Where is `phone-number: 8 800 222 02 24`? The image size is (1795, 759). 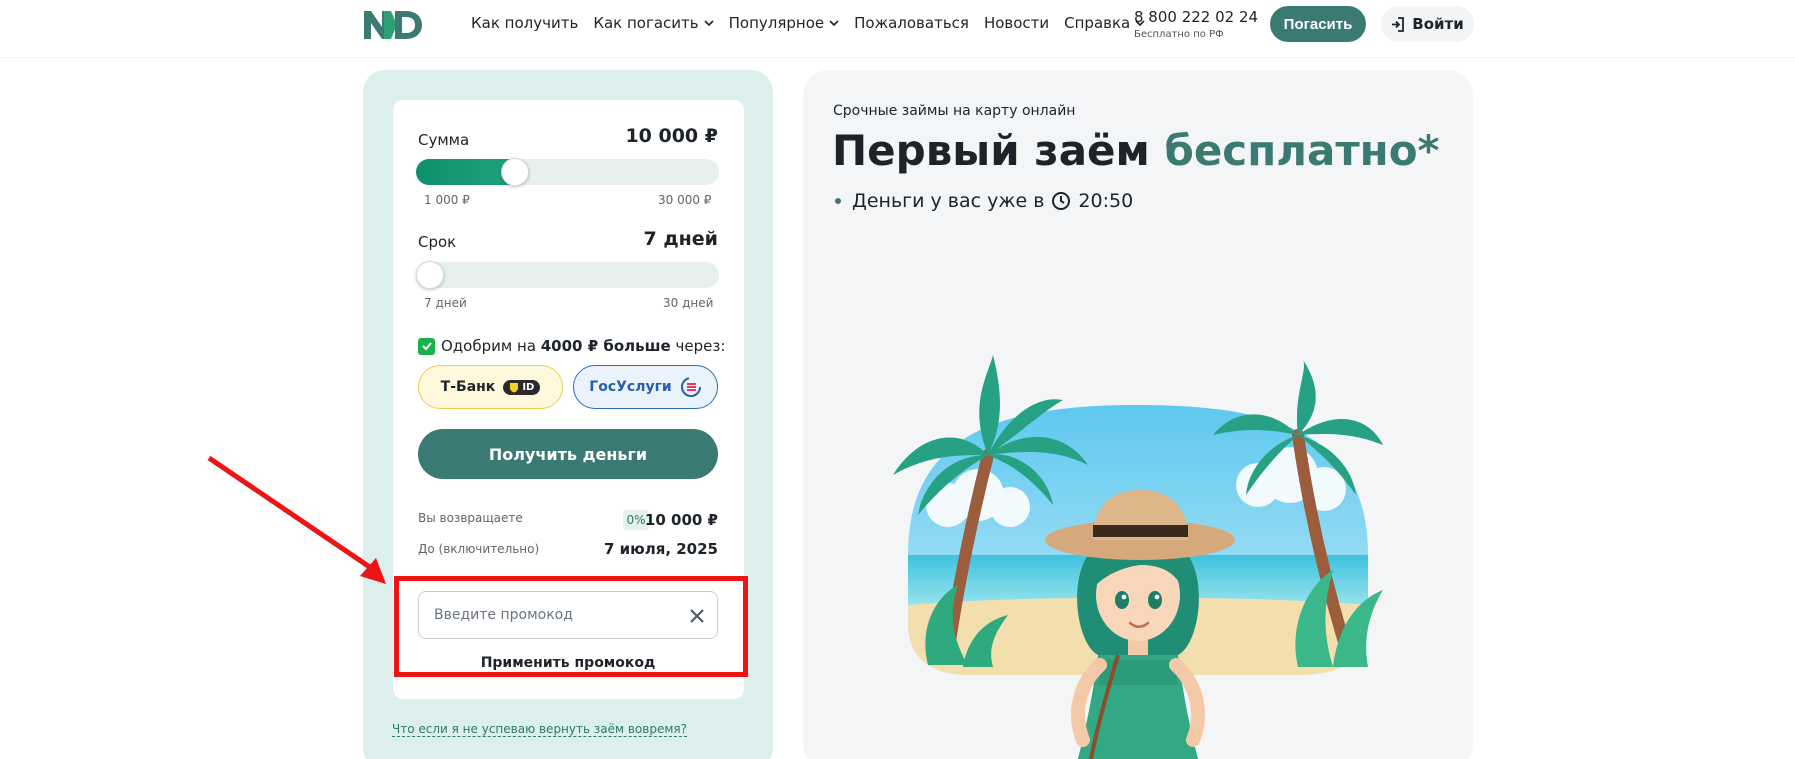
phone-number: 8 800 222 02 24 is located at coordinates (1196, 17).